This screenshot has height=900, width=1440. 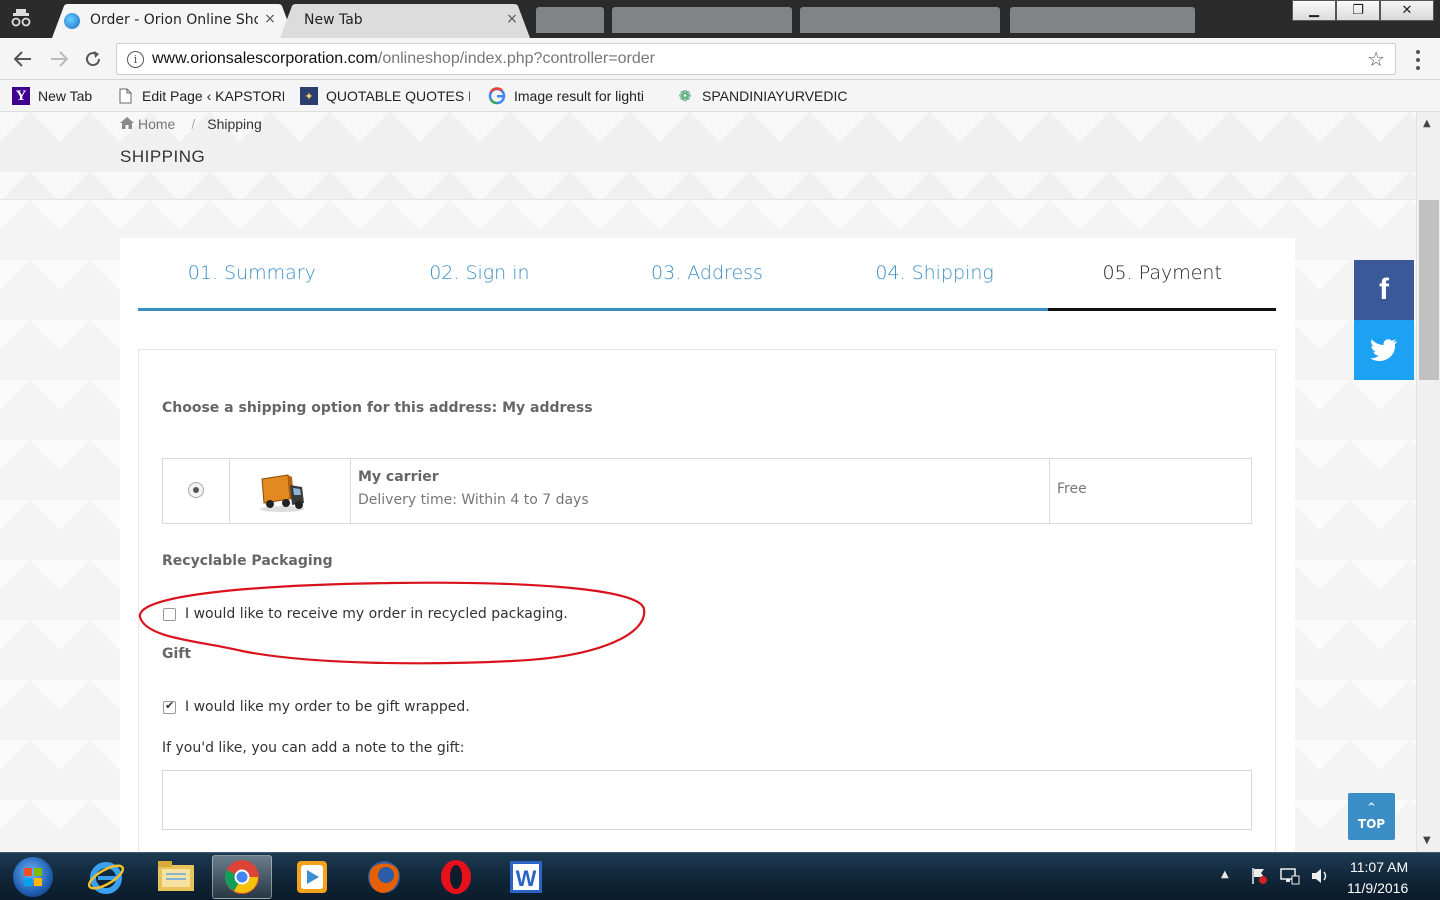 I want to click on tab-order-title: Order - Orion Online Sho, so click(x=174, y=20).